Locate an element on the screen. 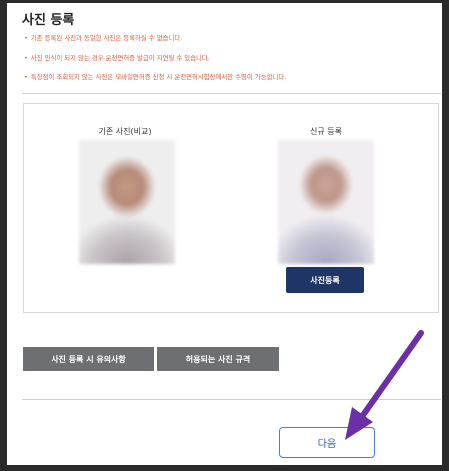 The width and height of the screenshot is (449, 471). arrow-annotation-icon is located at coordinates (384, 385).